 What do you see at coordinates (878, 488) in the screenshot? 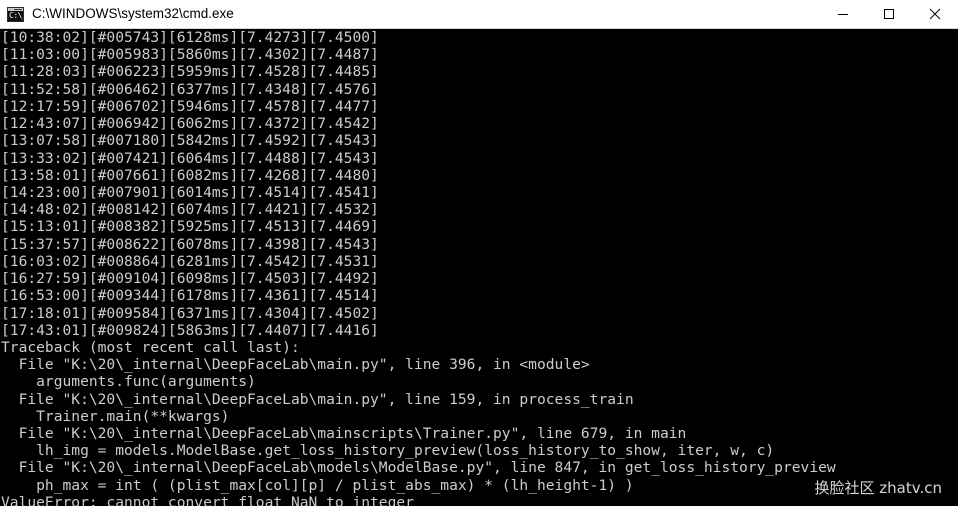
I see `watermark: 换脸社区 zhatv.cn` at bounding box center [878, 488].